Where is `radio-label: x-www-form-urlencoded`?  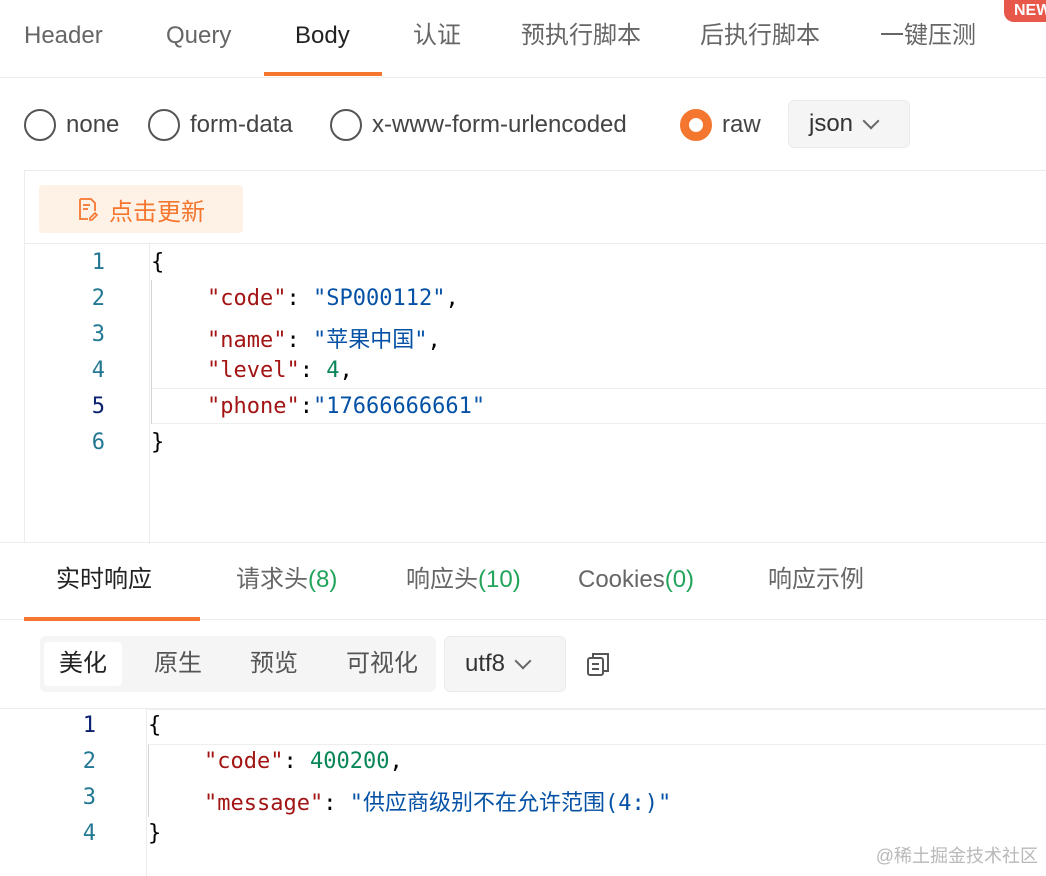 radio-label: x-www-form-urlencoded is located at coordinates (499, 124).